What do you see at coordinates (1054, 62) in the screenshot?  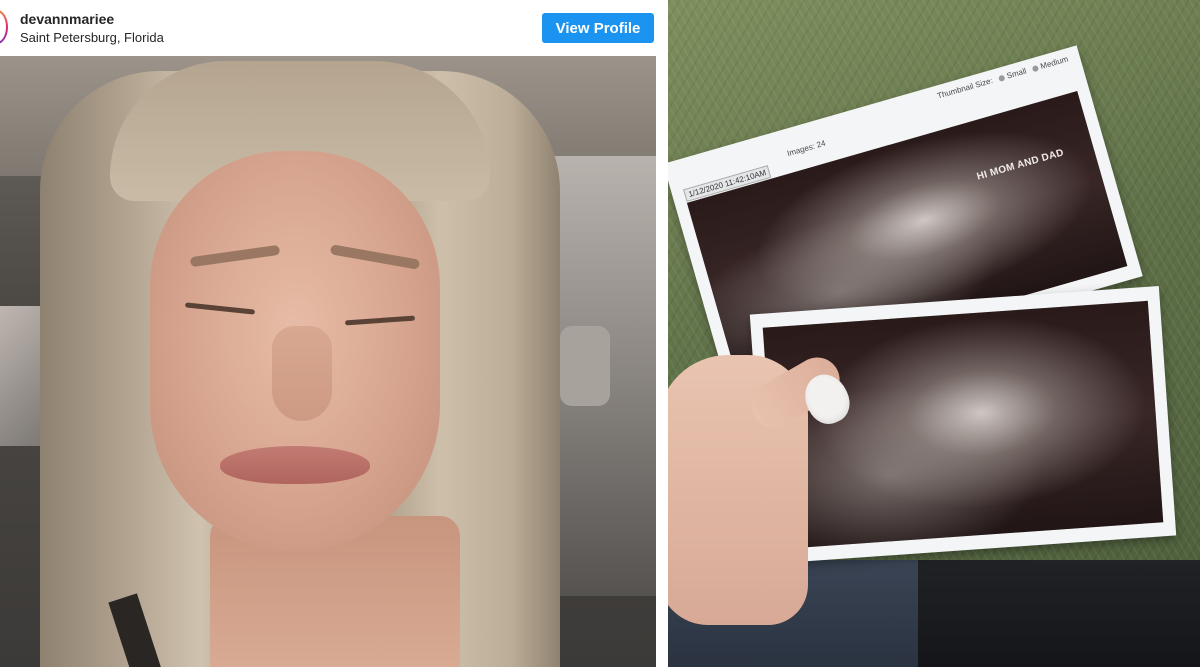 I see `size-medium-label: Medium` at bounding box center [1054, 62].